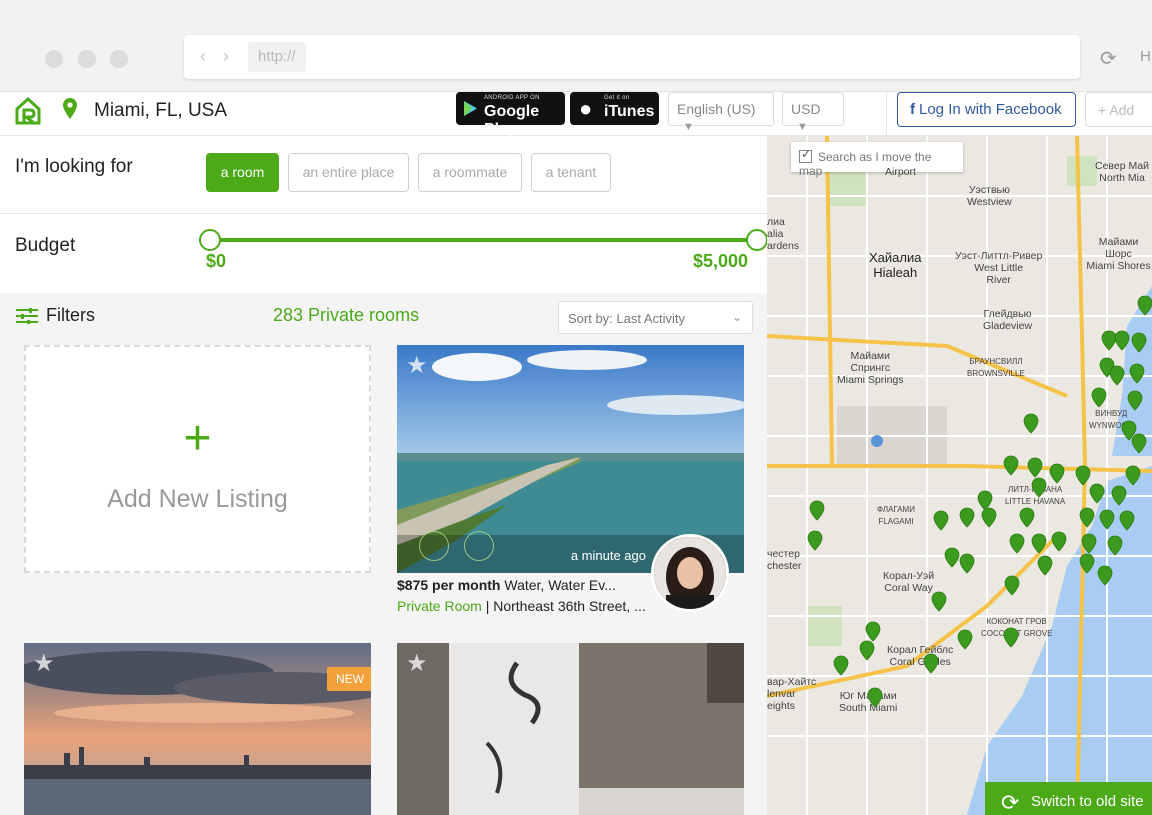  I want to click on budget-section: Budget $0 $5,000, so click(384, 254).